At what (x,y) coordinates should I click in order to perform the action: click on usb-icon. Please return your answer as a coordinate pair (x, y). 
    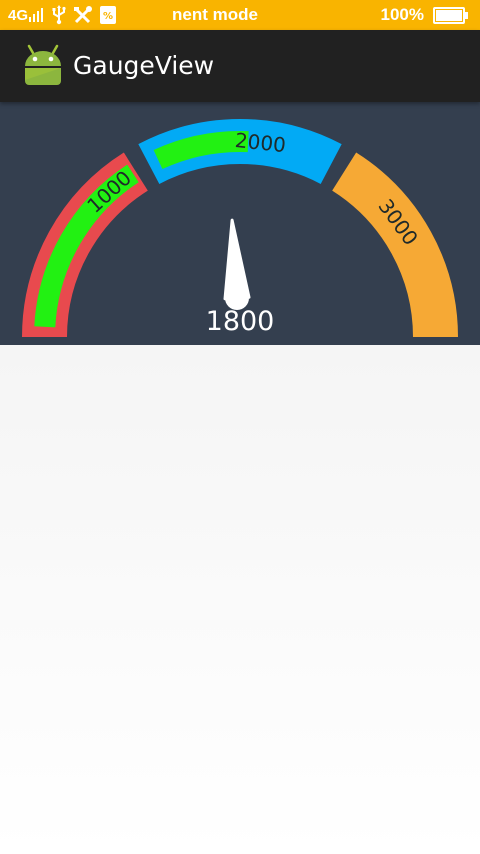
    Looking at the image, I should click on (59, 15).